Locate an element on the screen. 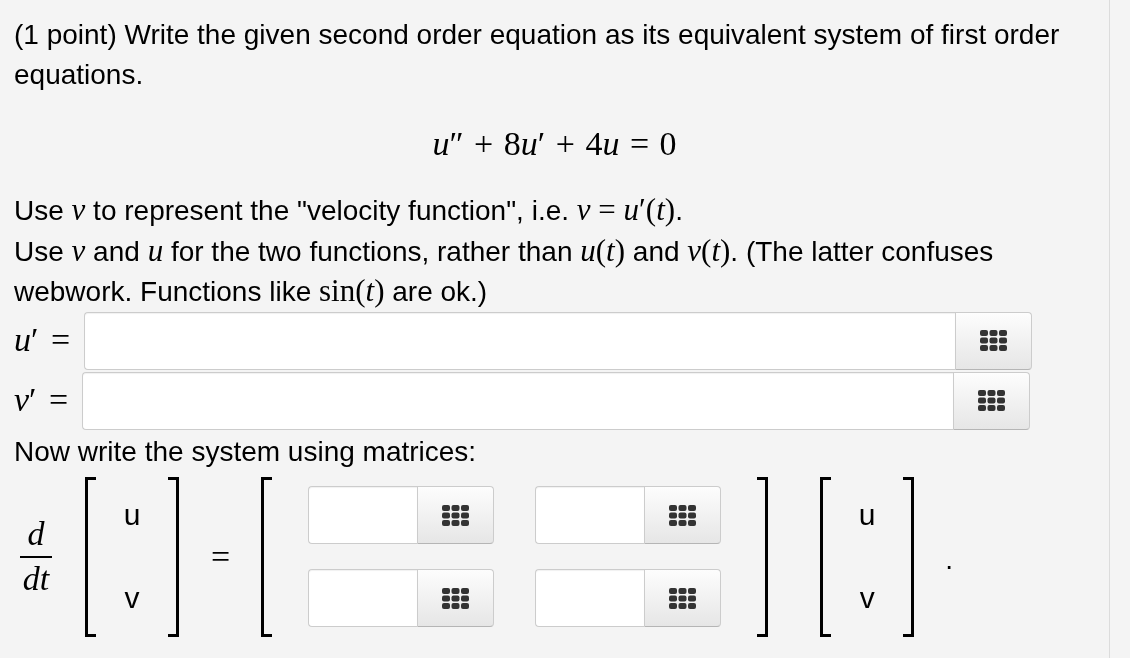 The image size is (1130, 658). equation: u″ + 8u′ + 4u = 0 is located at coordinates (554, 144).